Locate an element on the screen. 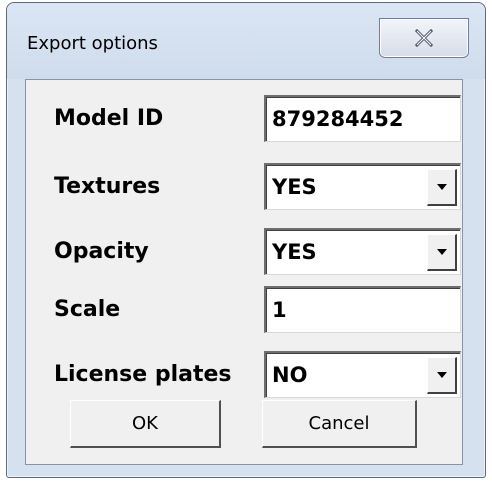 The width and height of the screenshot is (492, 484). scale-value: 1 is located at coordinates (279, 310).